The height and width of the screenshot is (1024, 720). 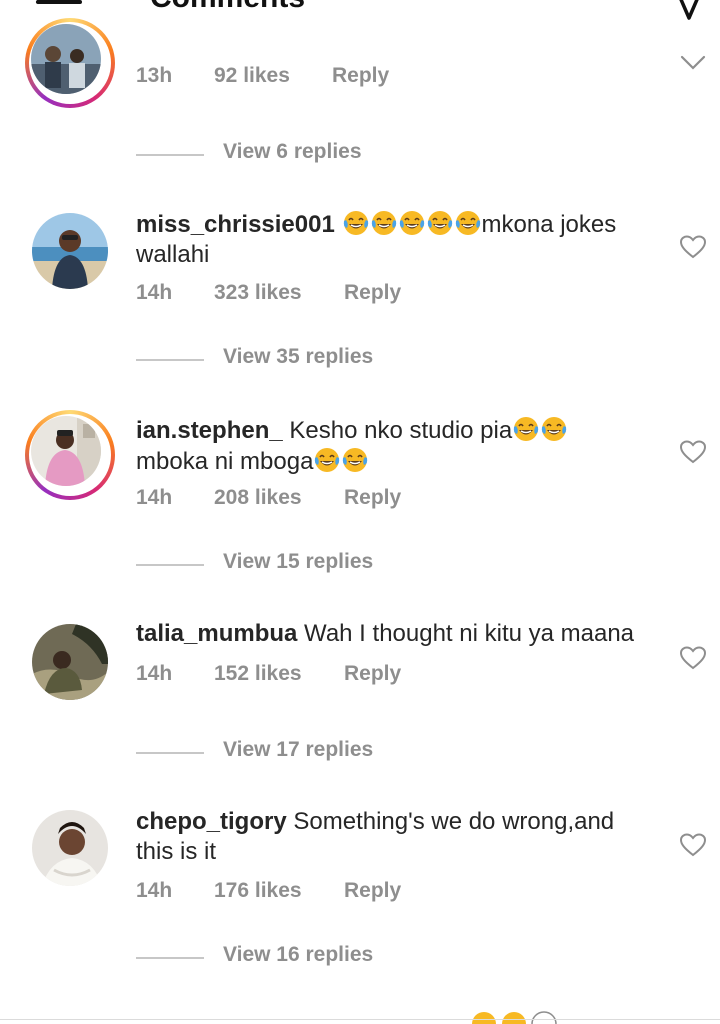 I want to click on like-count: 176 likes, so click(x=258, y=891).